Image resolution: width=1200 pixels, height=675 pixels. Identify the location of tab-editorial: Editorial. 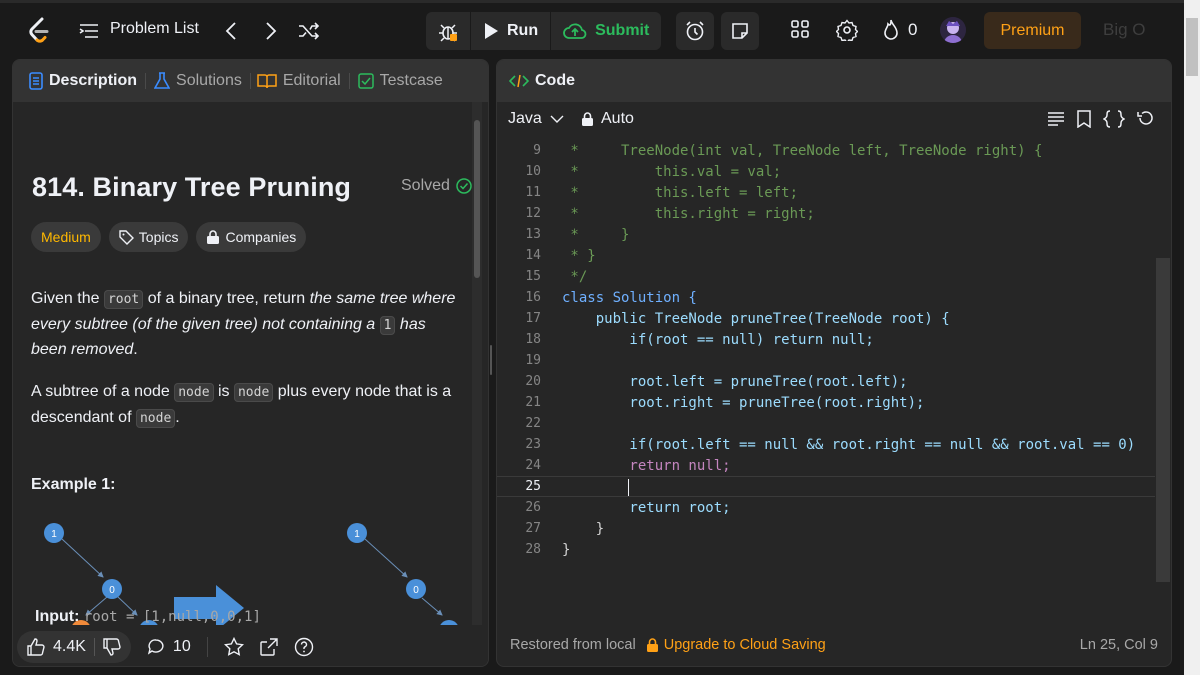
(300, 81).